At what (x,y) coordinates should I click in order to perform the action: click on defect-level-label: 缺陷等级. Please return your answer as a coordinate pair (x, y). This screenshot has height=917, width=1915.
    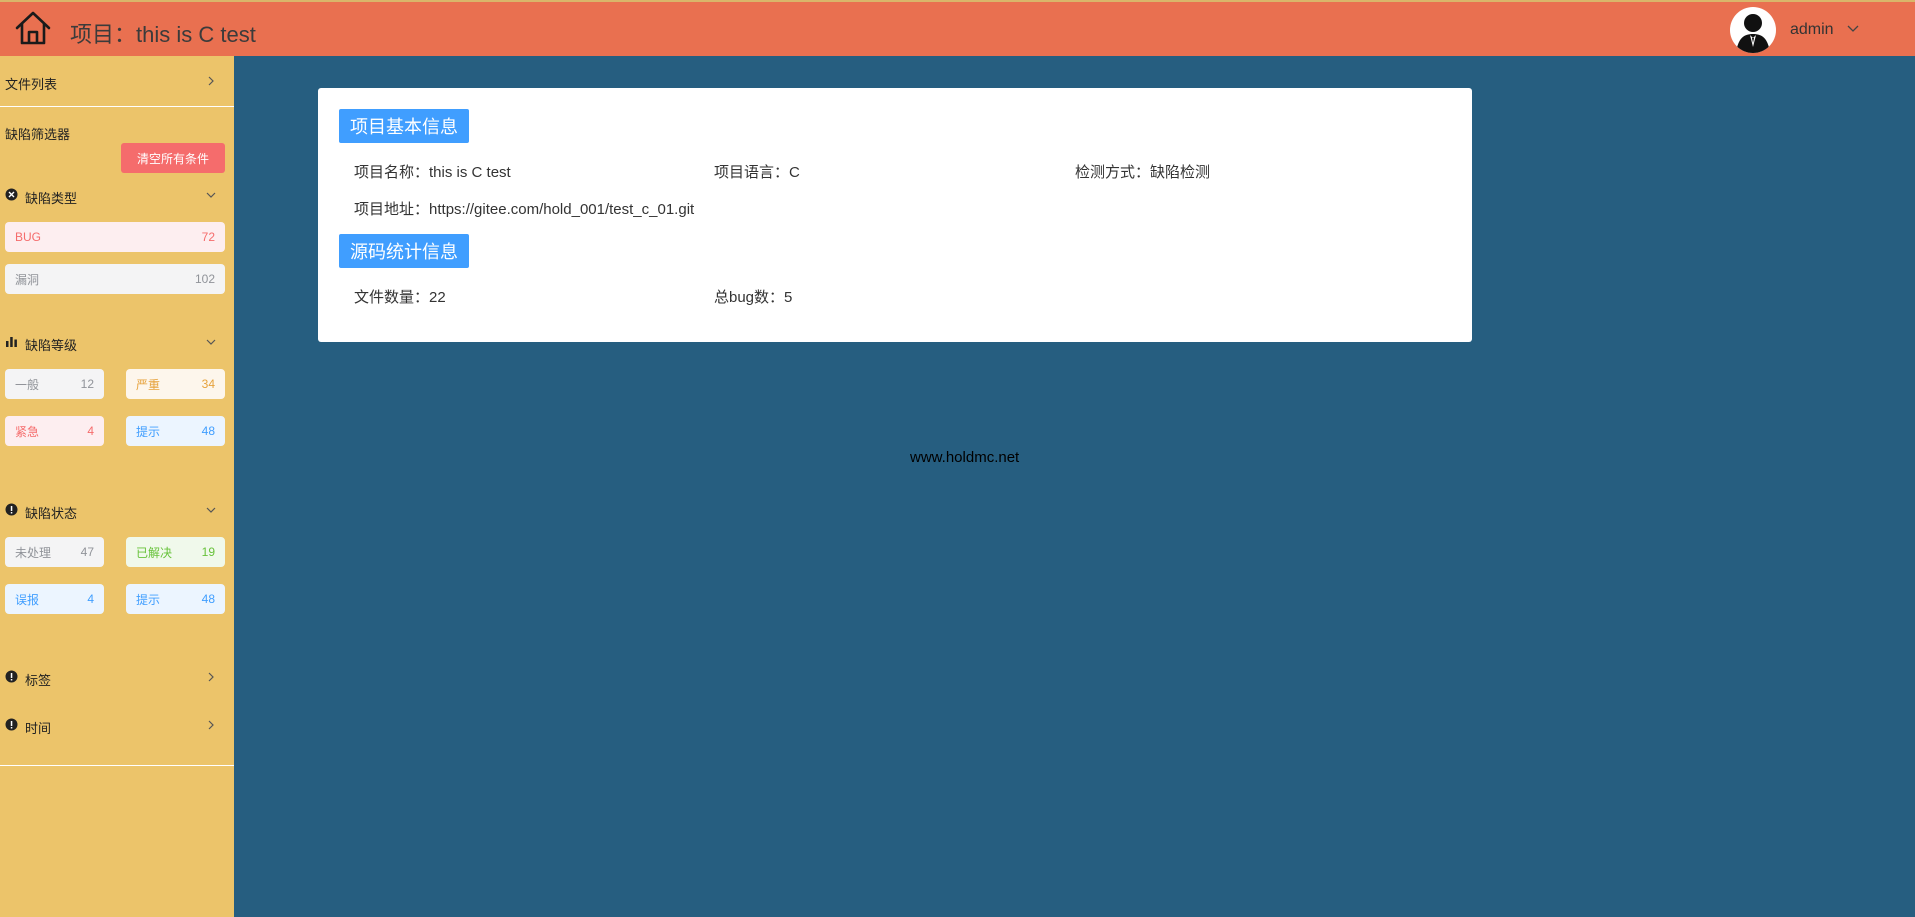
    Looking at the image, I should click on (51, 345).